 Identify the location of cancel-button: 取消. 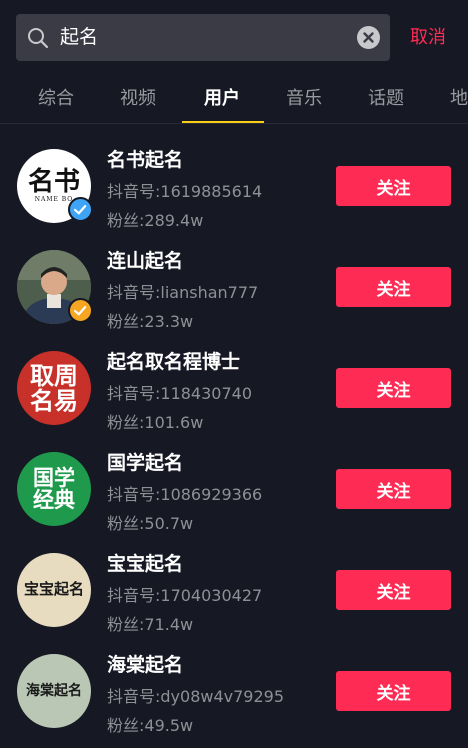
(428, 37).